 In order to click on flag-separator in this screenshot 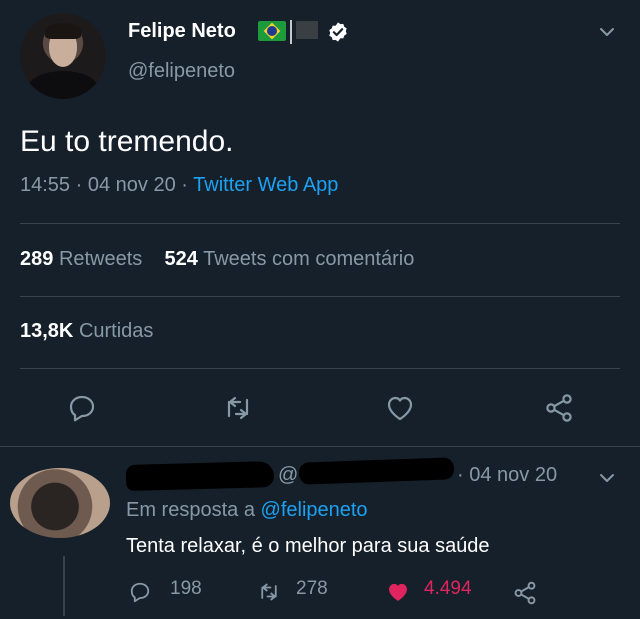, I will do `click(291, 32)`.